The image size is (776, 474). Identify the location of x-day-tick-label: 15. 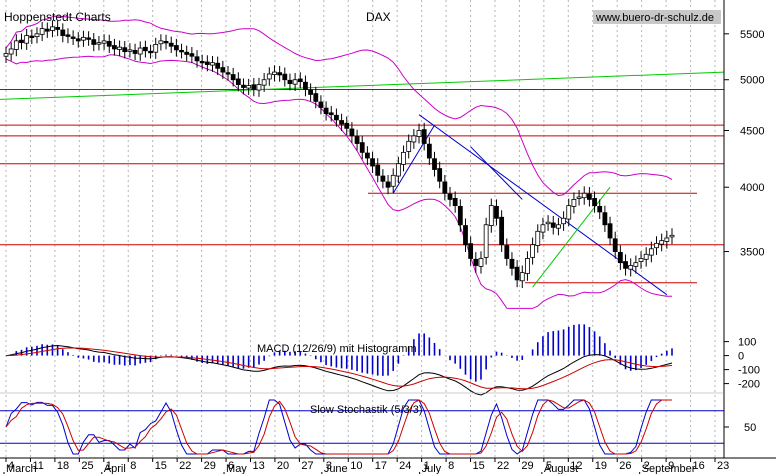
(161, 466).